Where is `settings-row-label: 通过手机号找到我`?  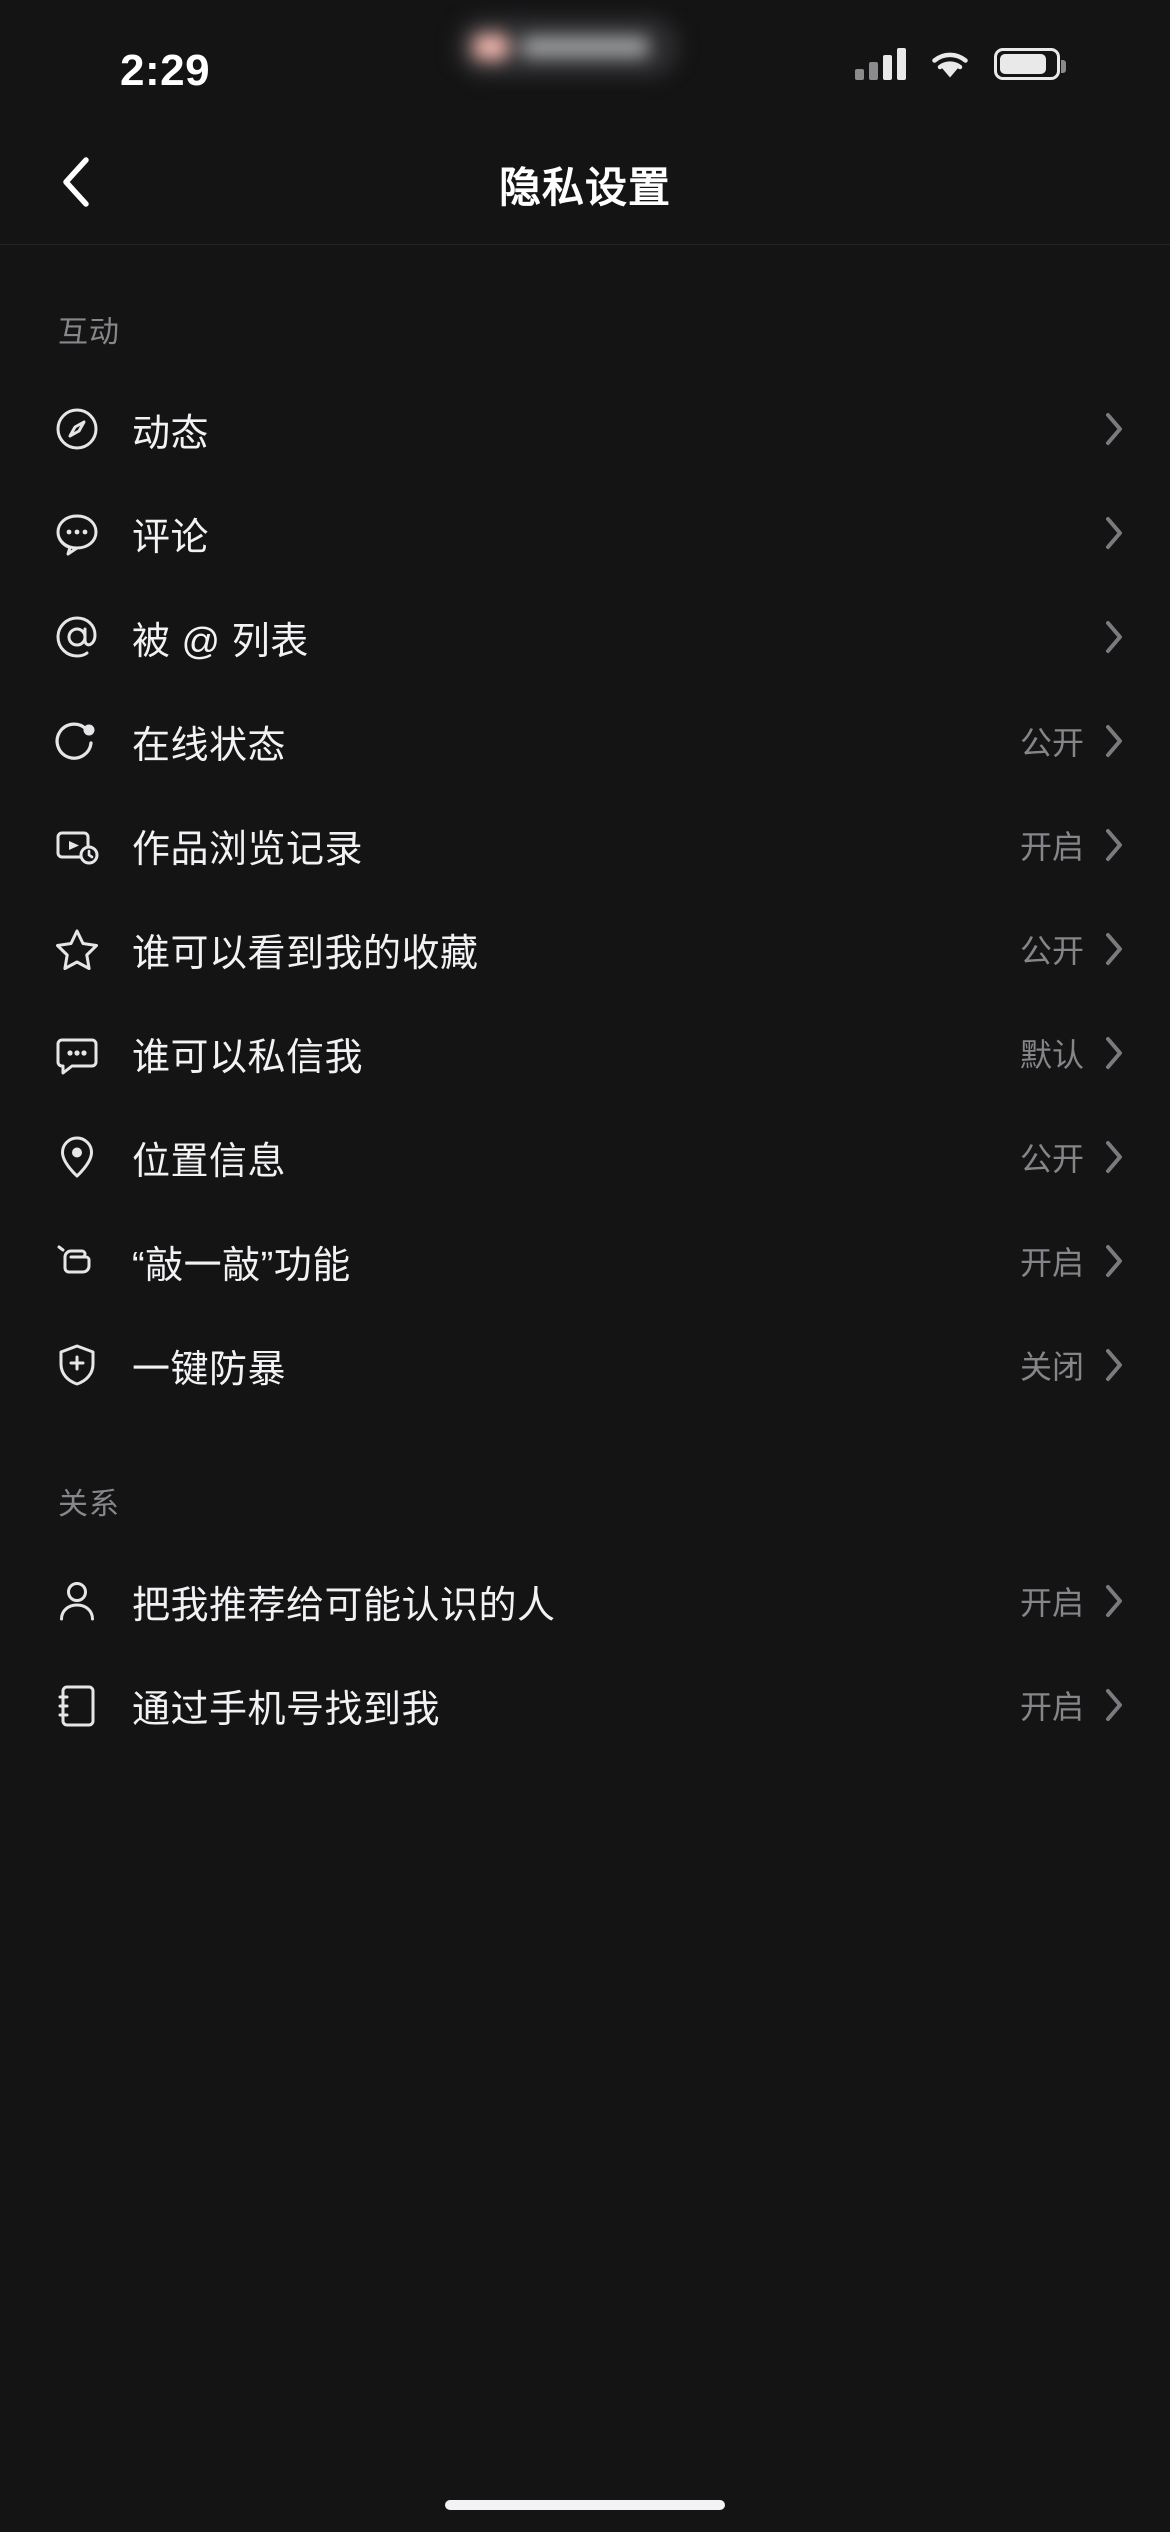 settings-row-label: 通过手机号找到我 is located at coordinates (286, 1709).